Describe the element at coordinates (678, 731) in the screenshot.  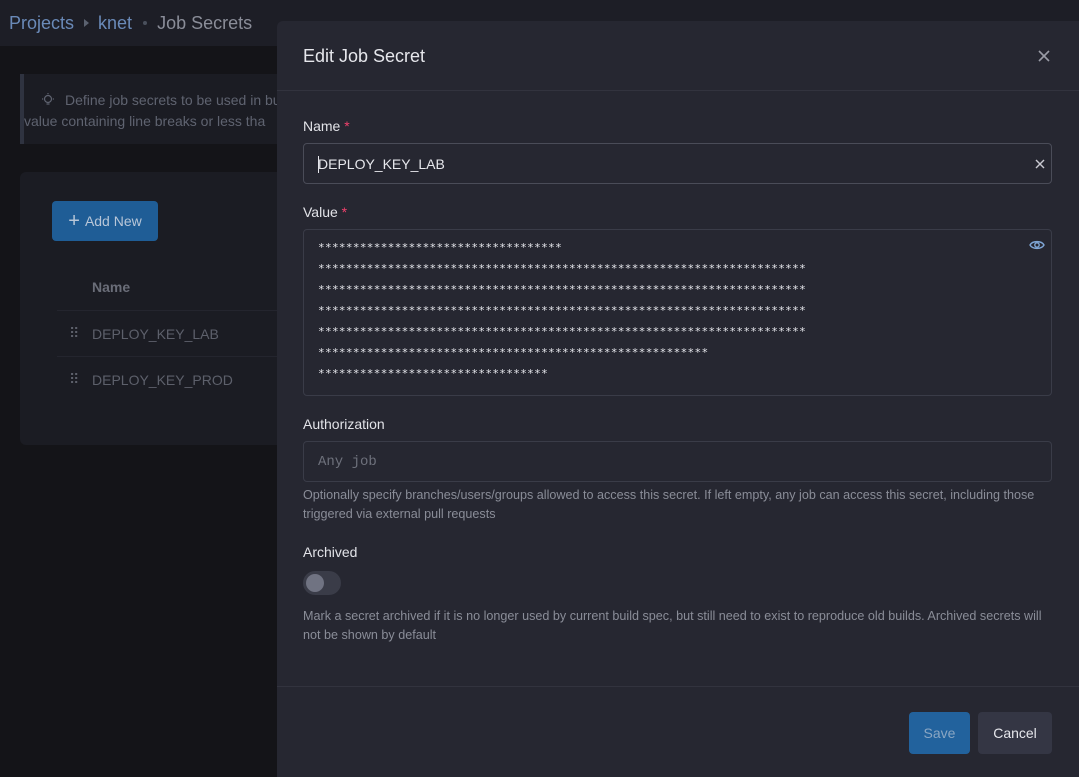
I see `modal-footer: Save Cancel` at that location.